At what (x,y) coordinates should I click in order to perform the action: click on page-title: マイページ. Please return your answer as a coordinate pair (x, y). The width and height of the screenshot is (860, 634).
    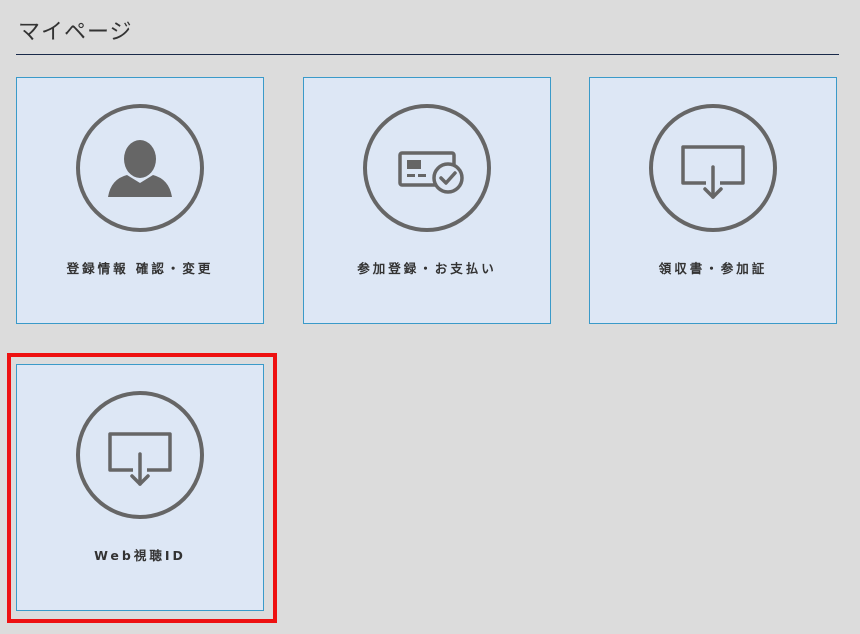
    Looking at the image, I should click on (75, 32).